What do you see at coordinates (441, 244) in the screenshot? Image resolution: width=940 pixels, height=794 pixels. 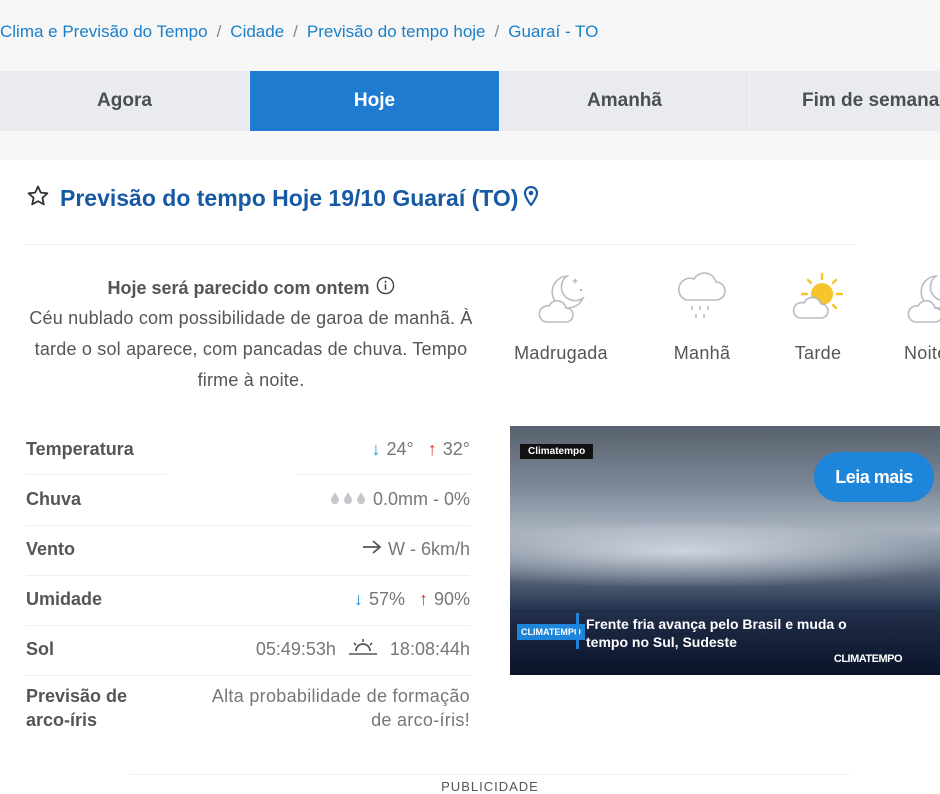 I see `divider` at bounding box center [441, 244].